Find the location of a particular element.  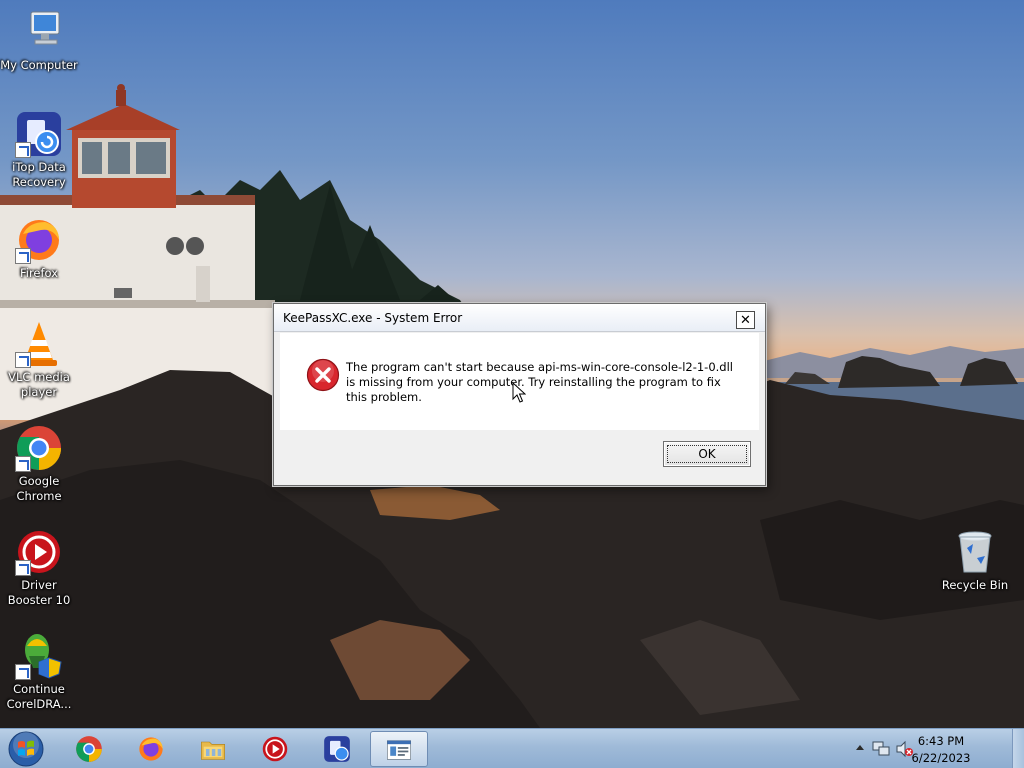

desktop-icon-itop-data-recovery: iTop Data Recovery is located at coordinates (39, 150).